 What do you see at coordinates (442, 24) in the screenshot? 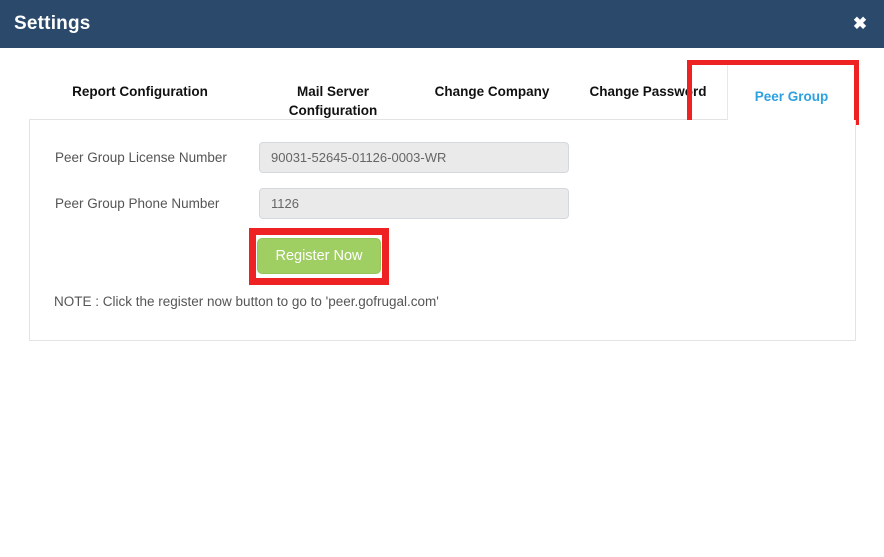
I see `window-titlebar: Settings ✖` at bounding box center [442, 24].